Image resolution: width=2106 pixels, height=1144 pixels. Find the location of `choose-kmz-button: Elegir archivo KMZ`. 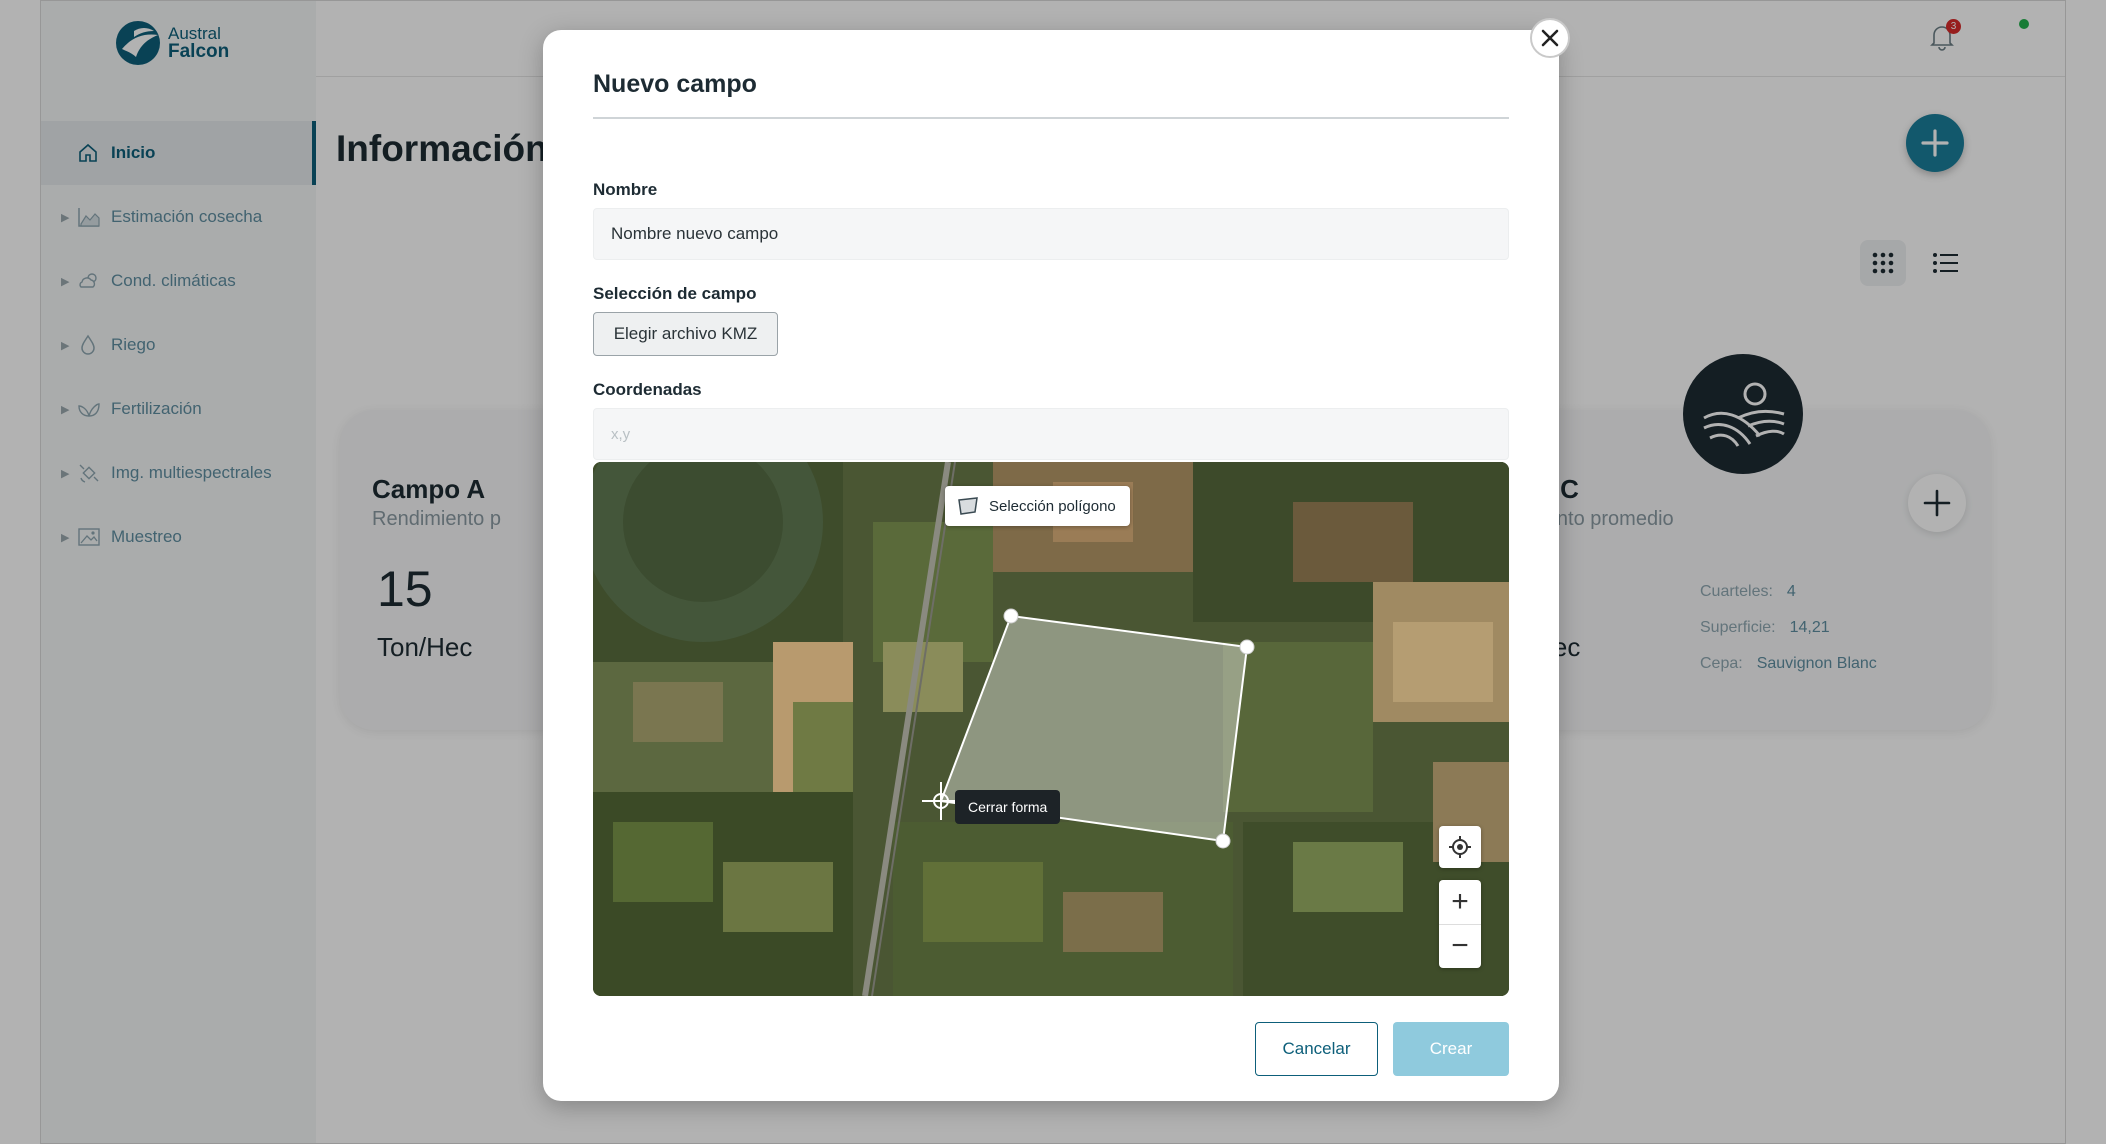

choose-kmz-button: Elegir archivo KMZ is located at coordinates (685, 334).